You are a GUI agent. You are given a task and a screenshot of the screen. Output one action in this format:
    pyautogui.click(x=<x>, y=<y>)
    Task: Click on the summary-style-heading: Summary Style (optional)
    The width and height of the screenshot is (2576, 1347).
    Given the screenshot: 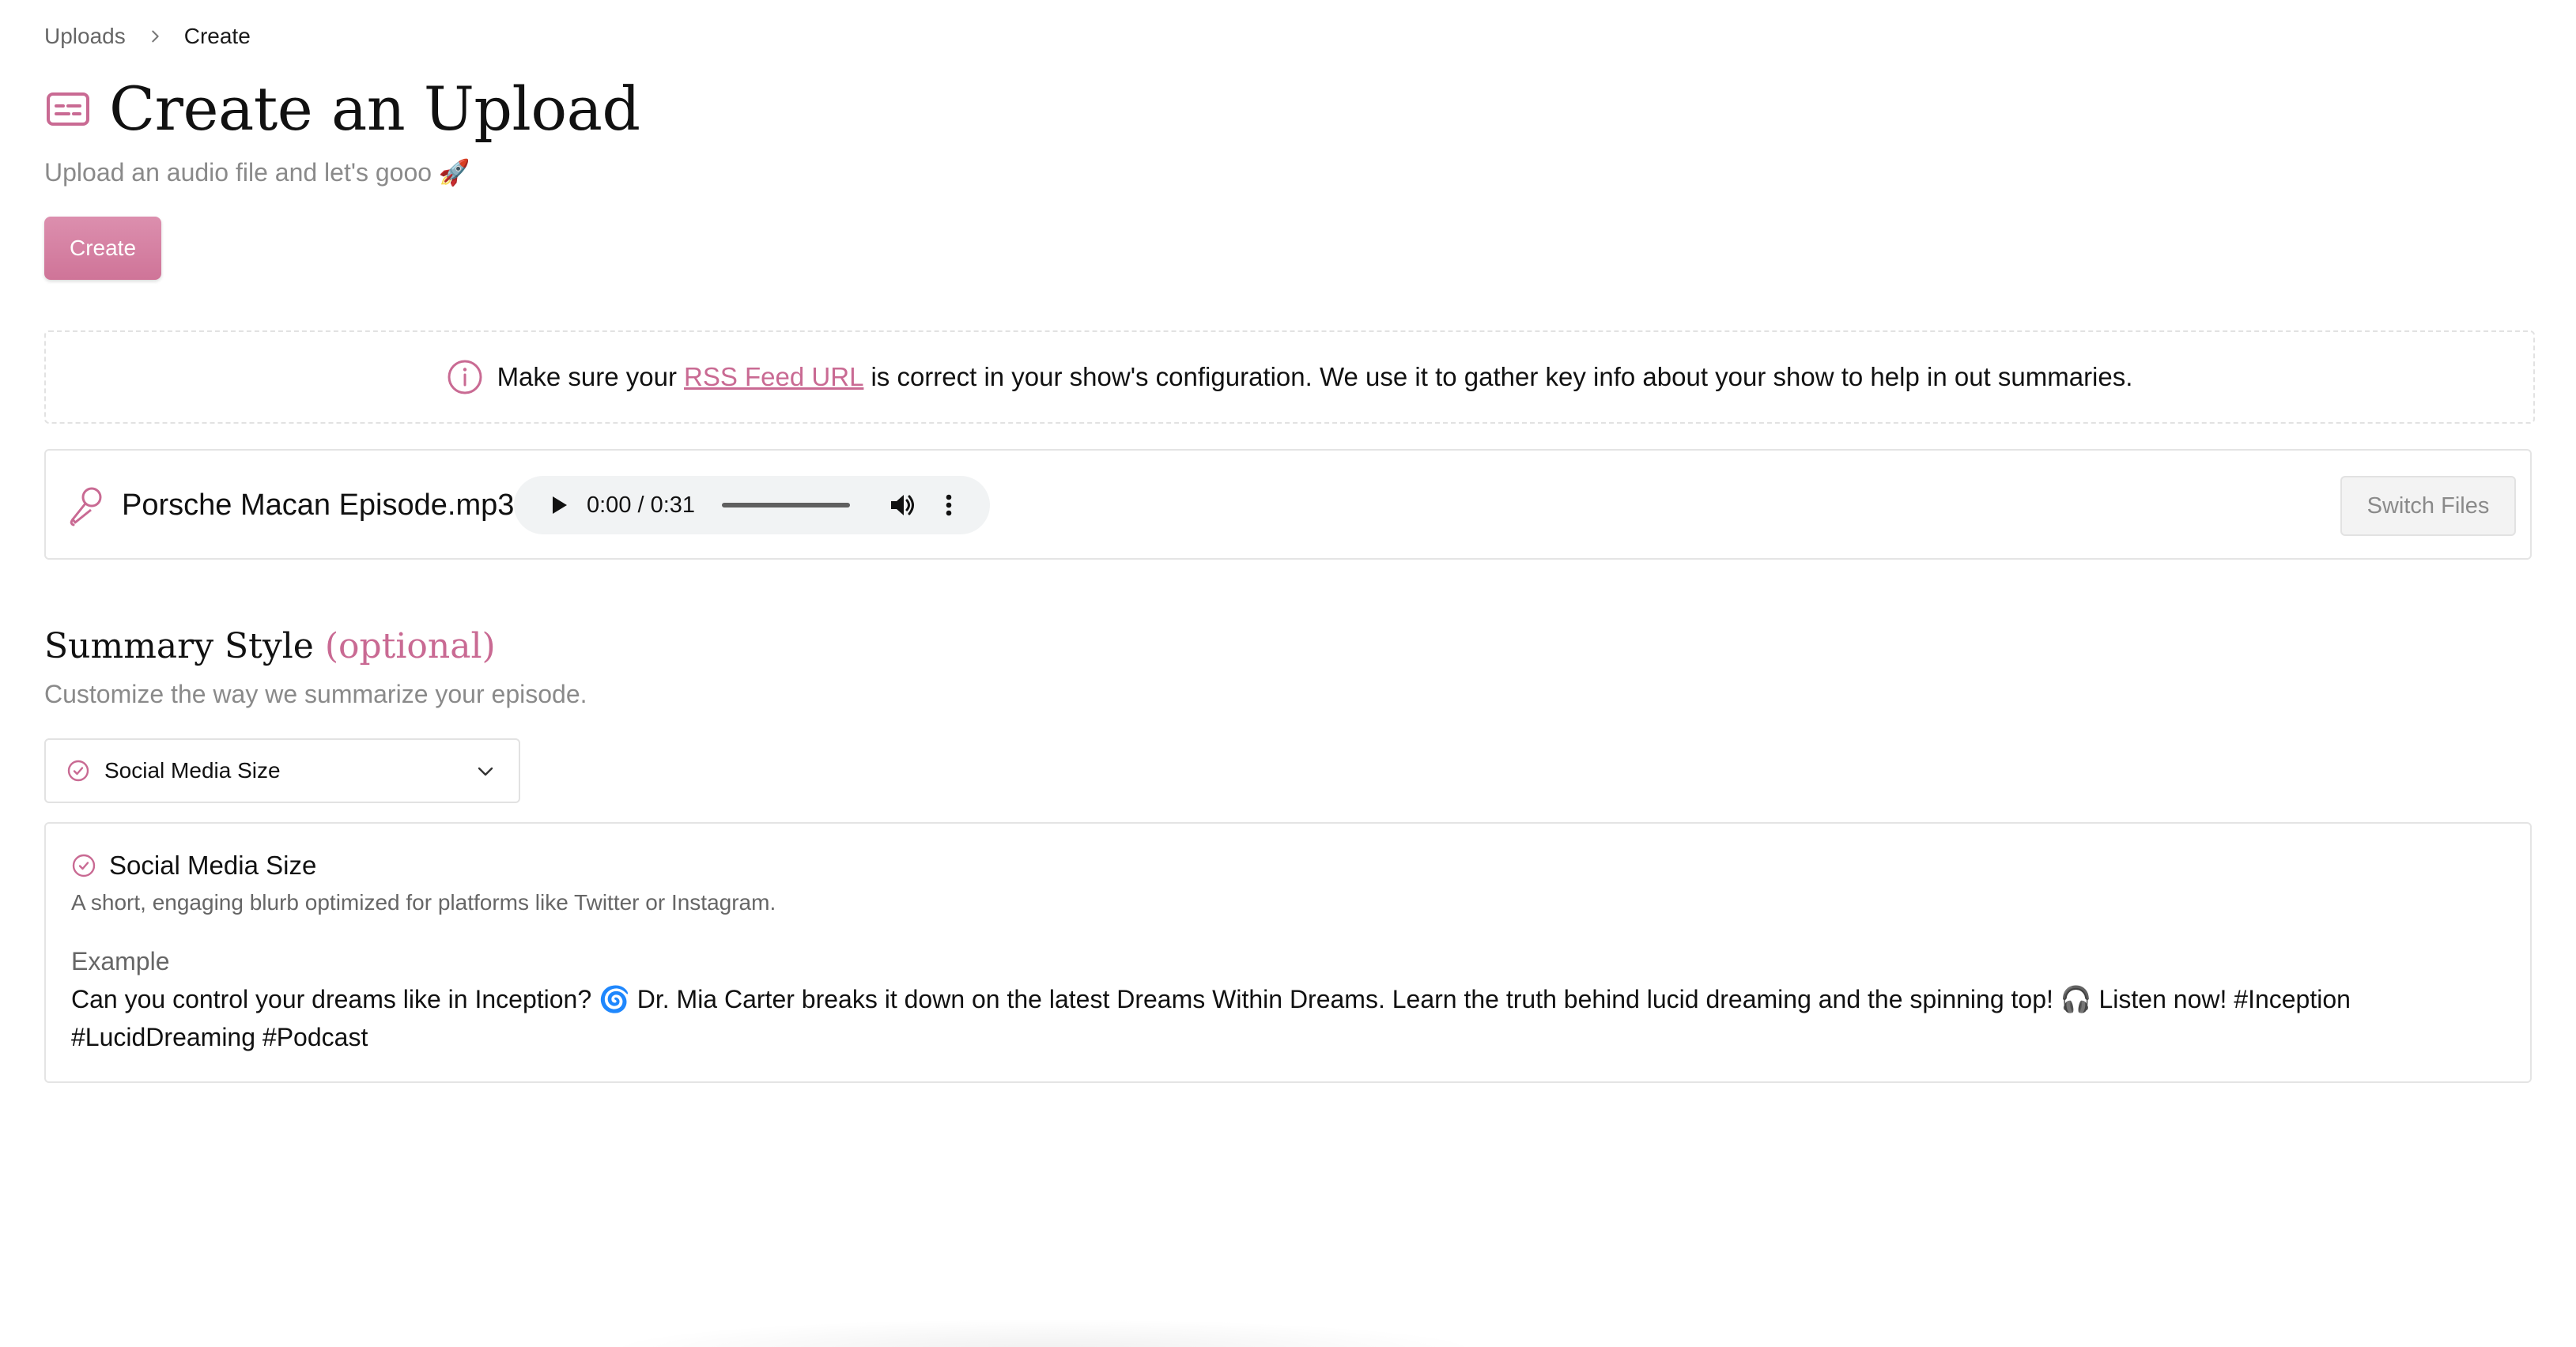 What is the action you would take?
    pyautogui.click(x=270, y=646)
    